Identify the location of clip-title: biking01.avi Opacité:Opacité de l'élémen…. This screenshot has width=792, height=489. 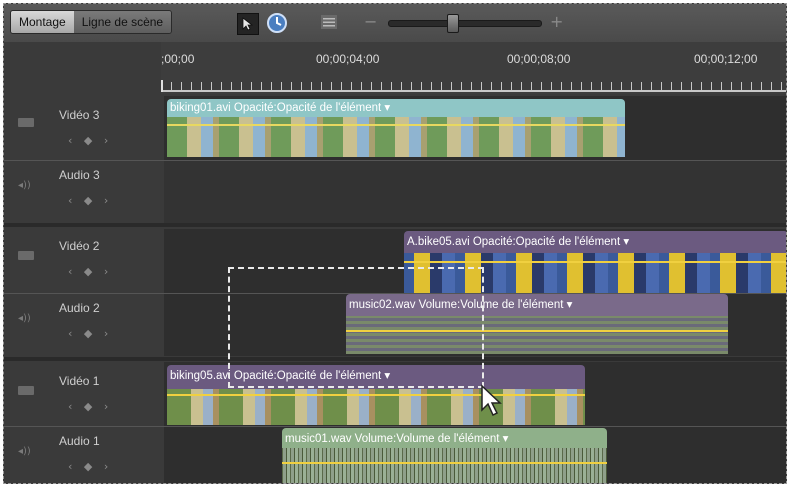
(280, 108).